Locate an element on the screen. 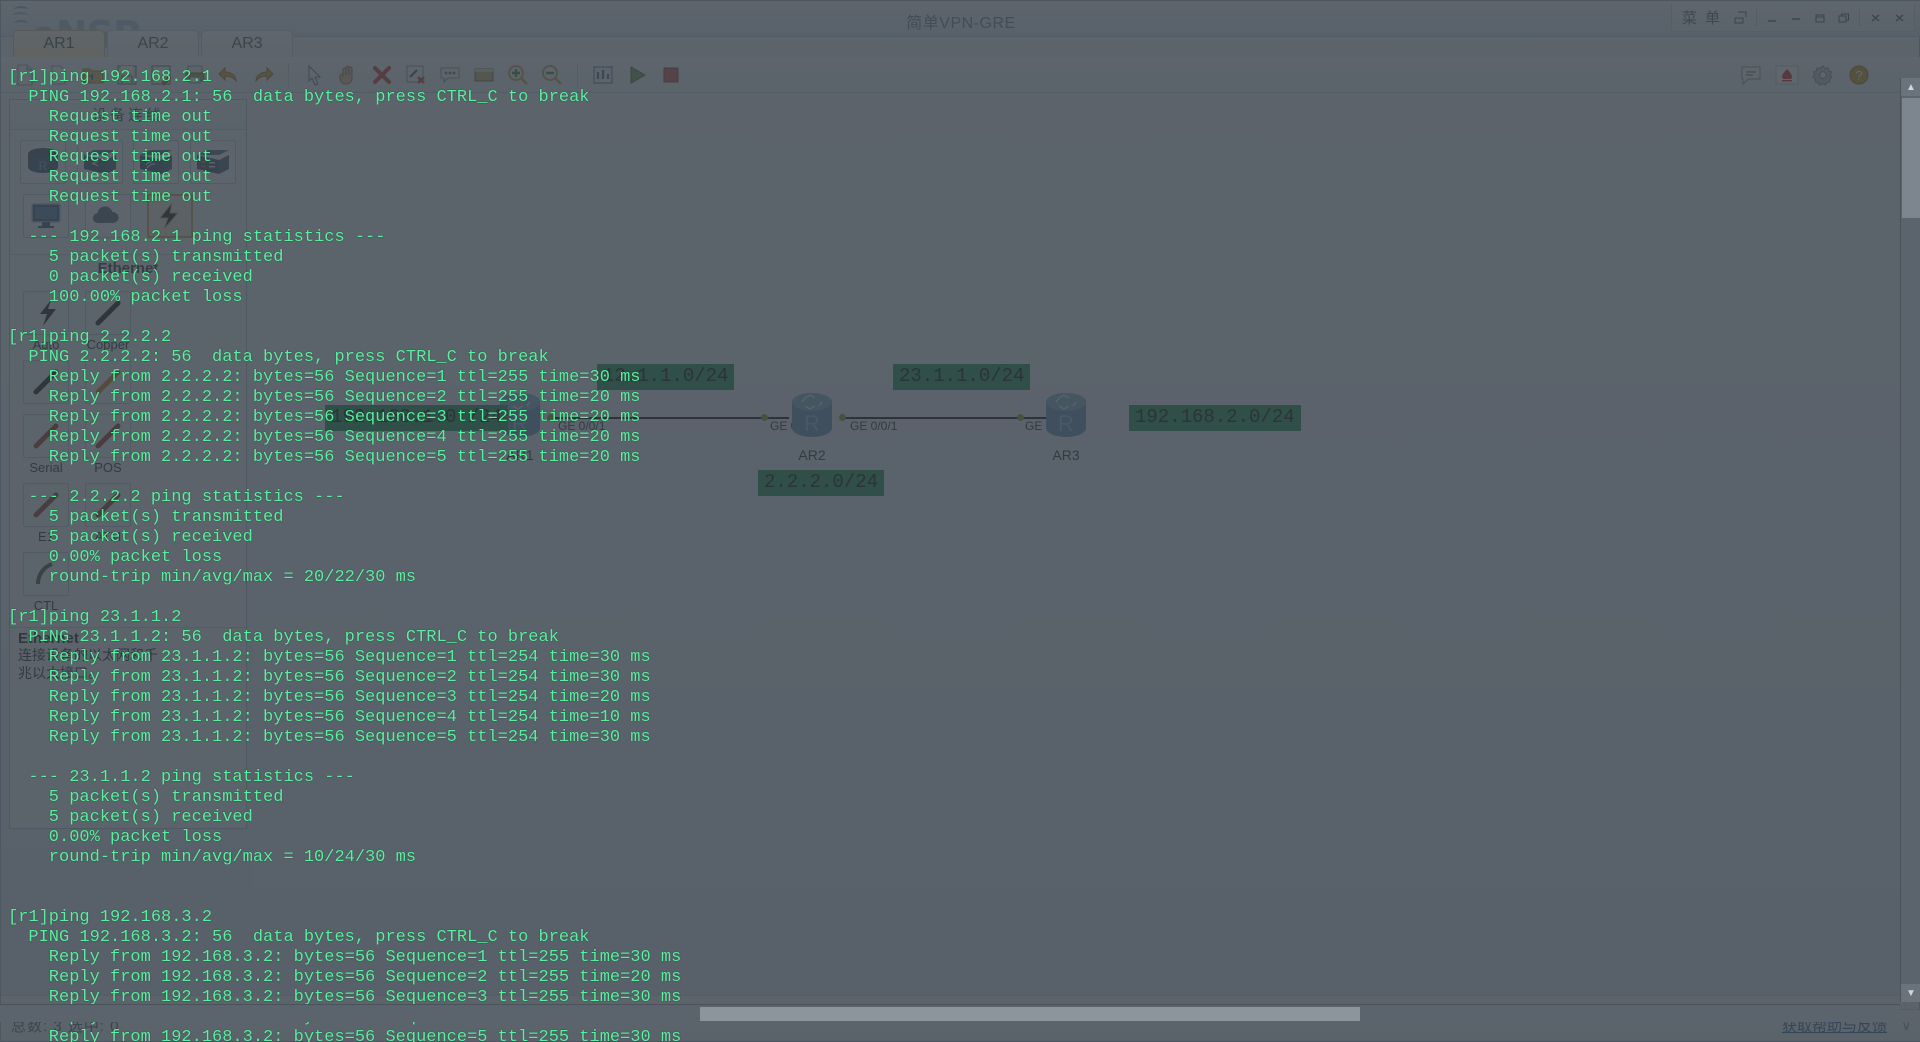 The image size is (1920, 1042). scroll-down-icon: ▼ is located at coordinates (1910, 993).